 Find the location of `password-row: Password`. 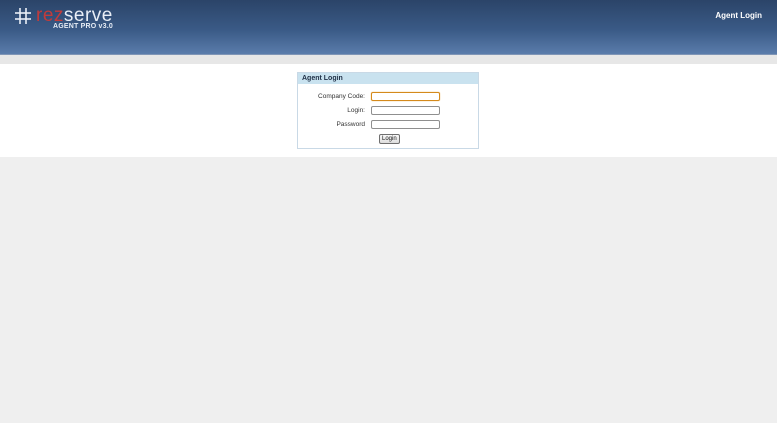

password-row: Password is located at coordinates (388, 124).